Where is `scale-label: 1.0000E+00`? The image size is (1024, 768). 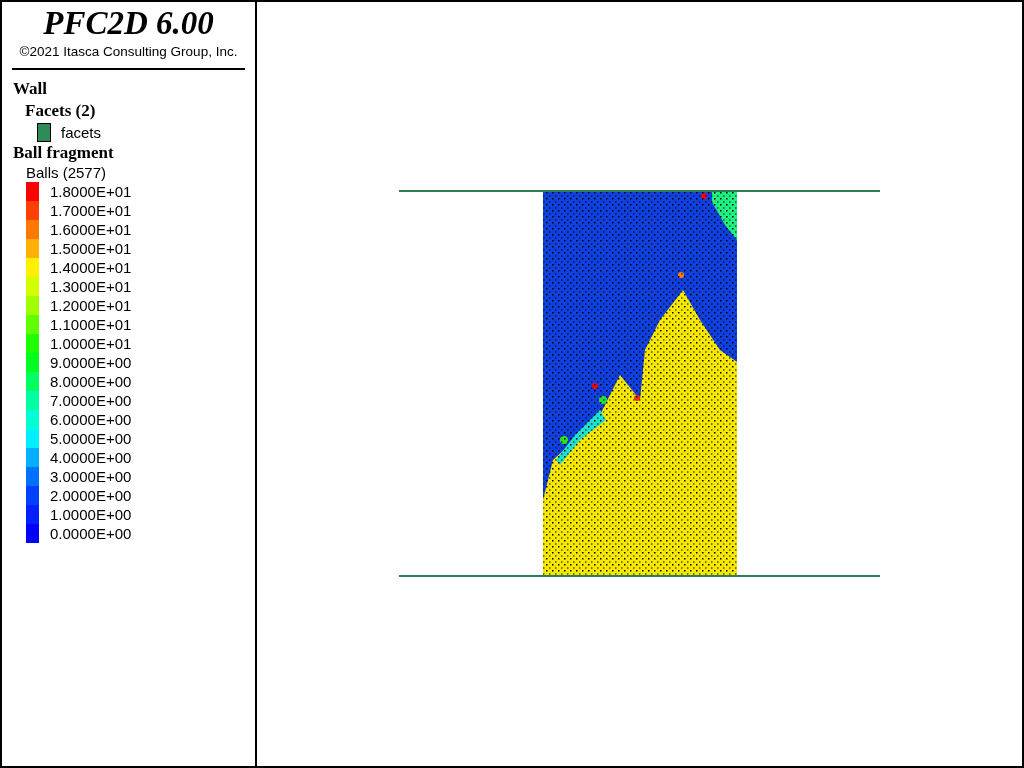 scale-label: 1.0000E+00 is located at coordinates (91, 514).